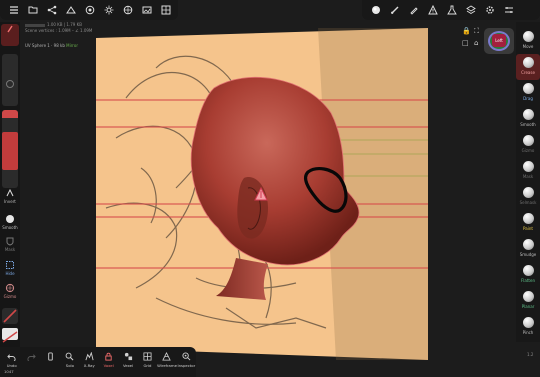 This screenshot has width=540, height=377. Describe the element at coordinates (528, 171) in the screenshot. I see `tool-mask: Mask` at that location.